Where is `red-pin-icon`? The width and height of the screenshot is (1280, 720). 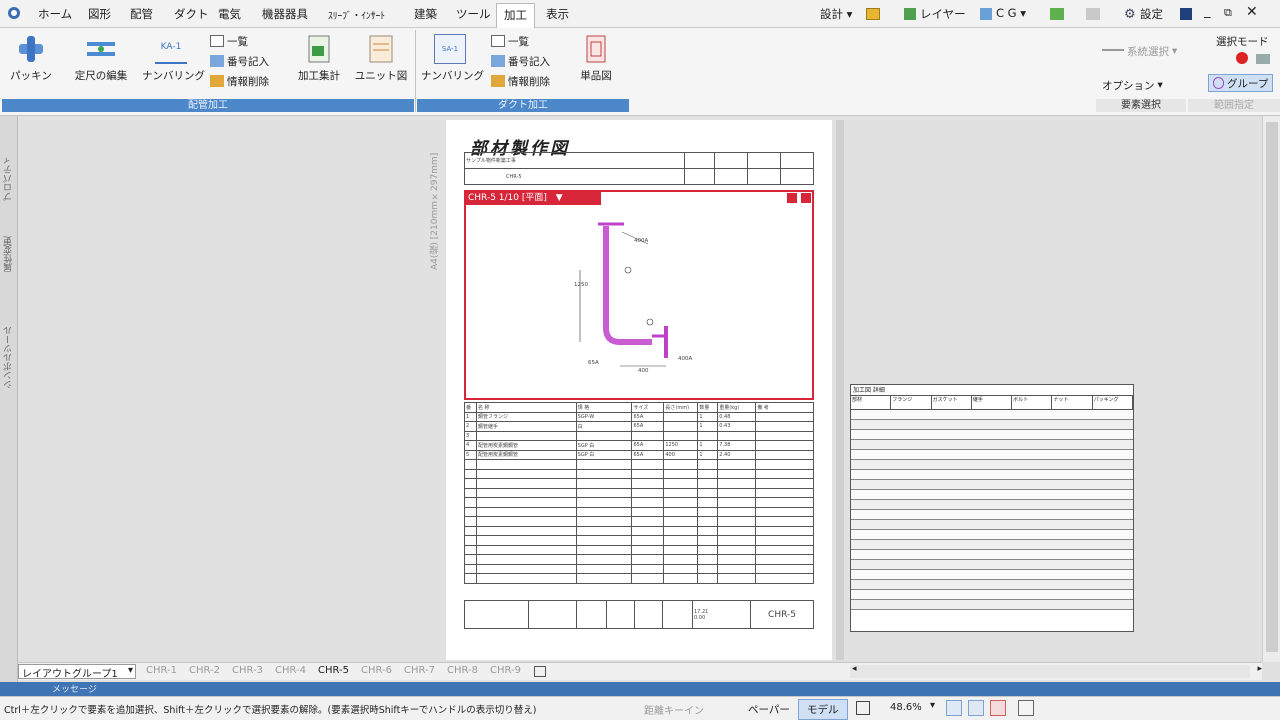 red-pin-icon is located at coordinates (1242, 58).